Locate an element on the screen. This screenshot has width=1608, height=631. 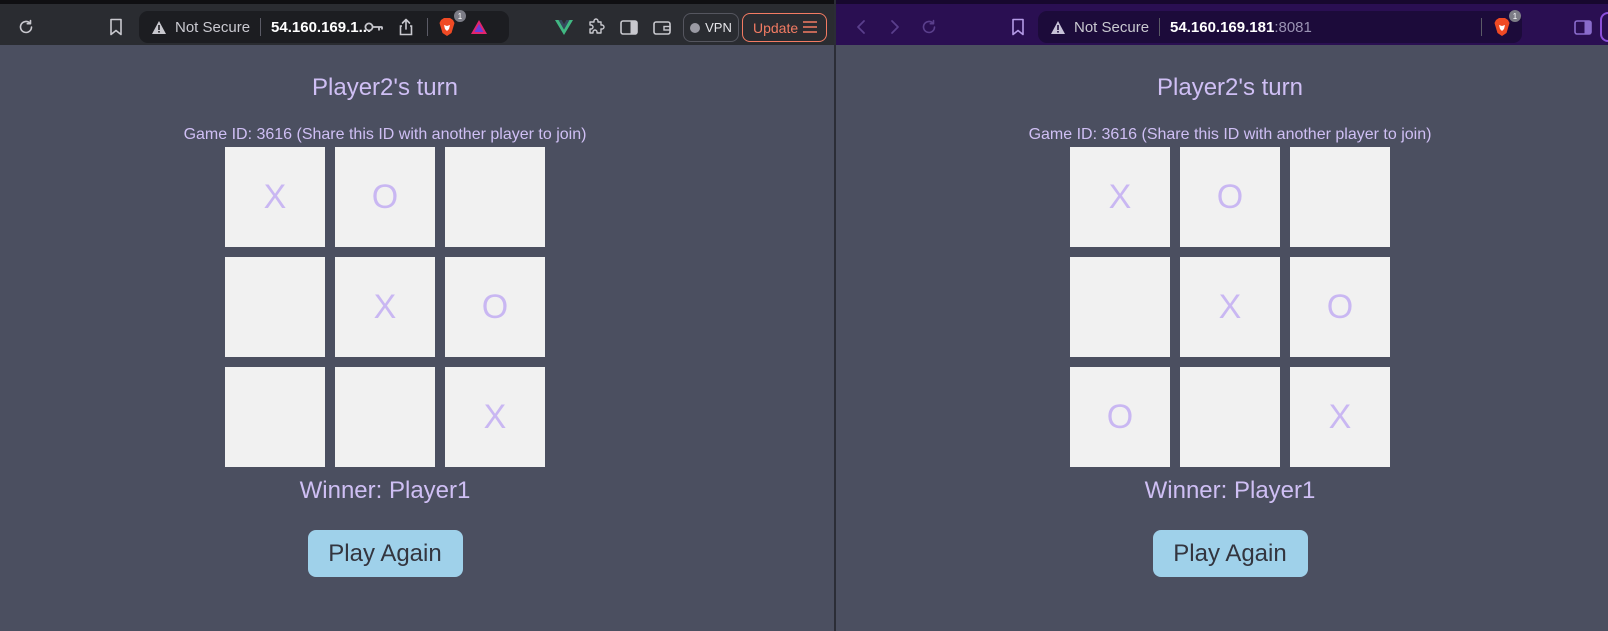
browser-toolbar: Not Secure 54.160.169.181 :8081 1 is located at coordinates (1222, 22).